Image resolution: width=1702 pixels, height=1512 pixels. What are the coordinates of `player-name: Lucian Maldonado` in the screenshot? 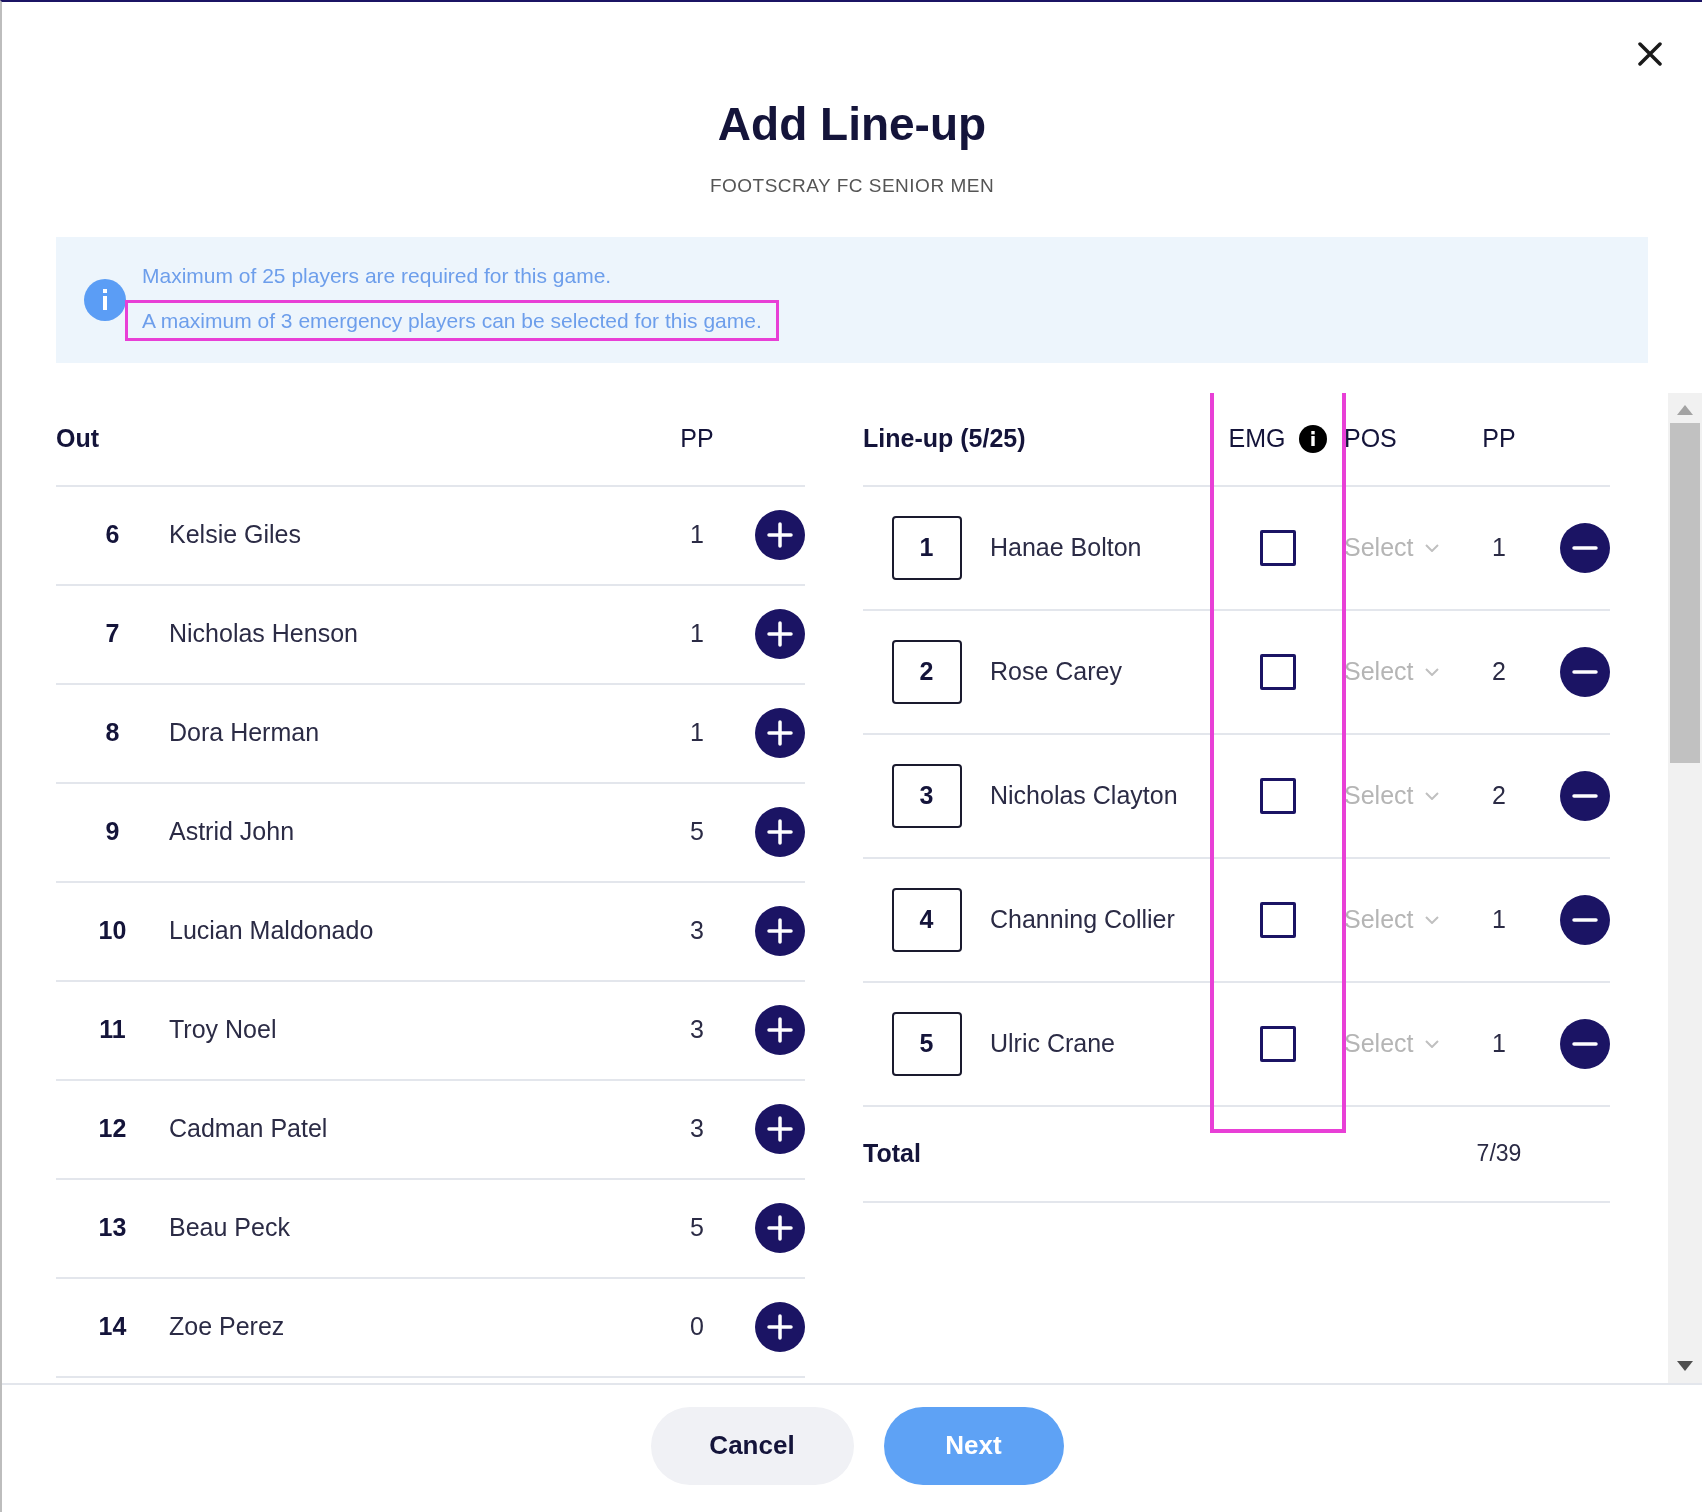 It's located at (272, 931).